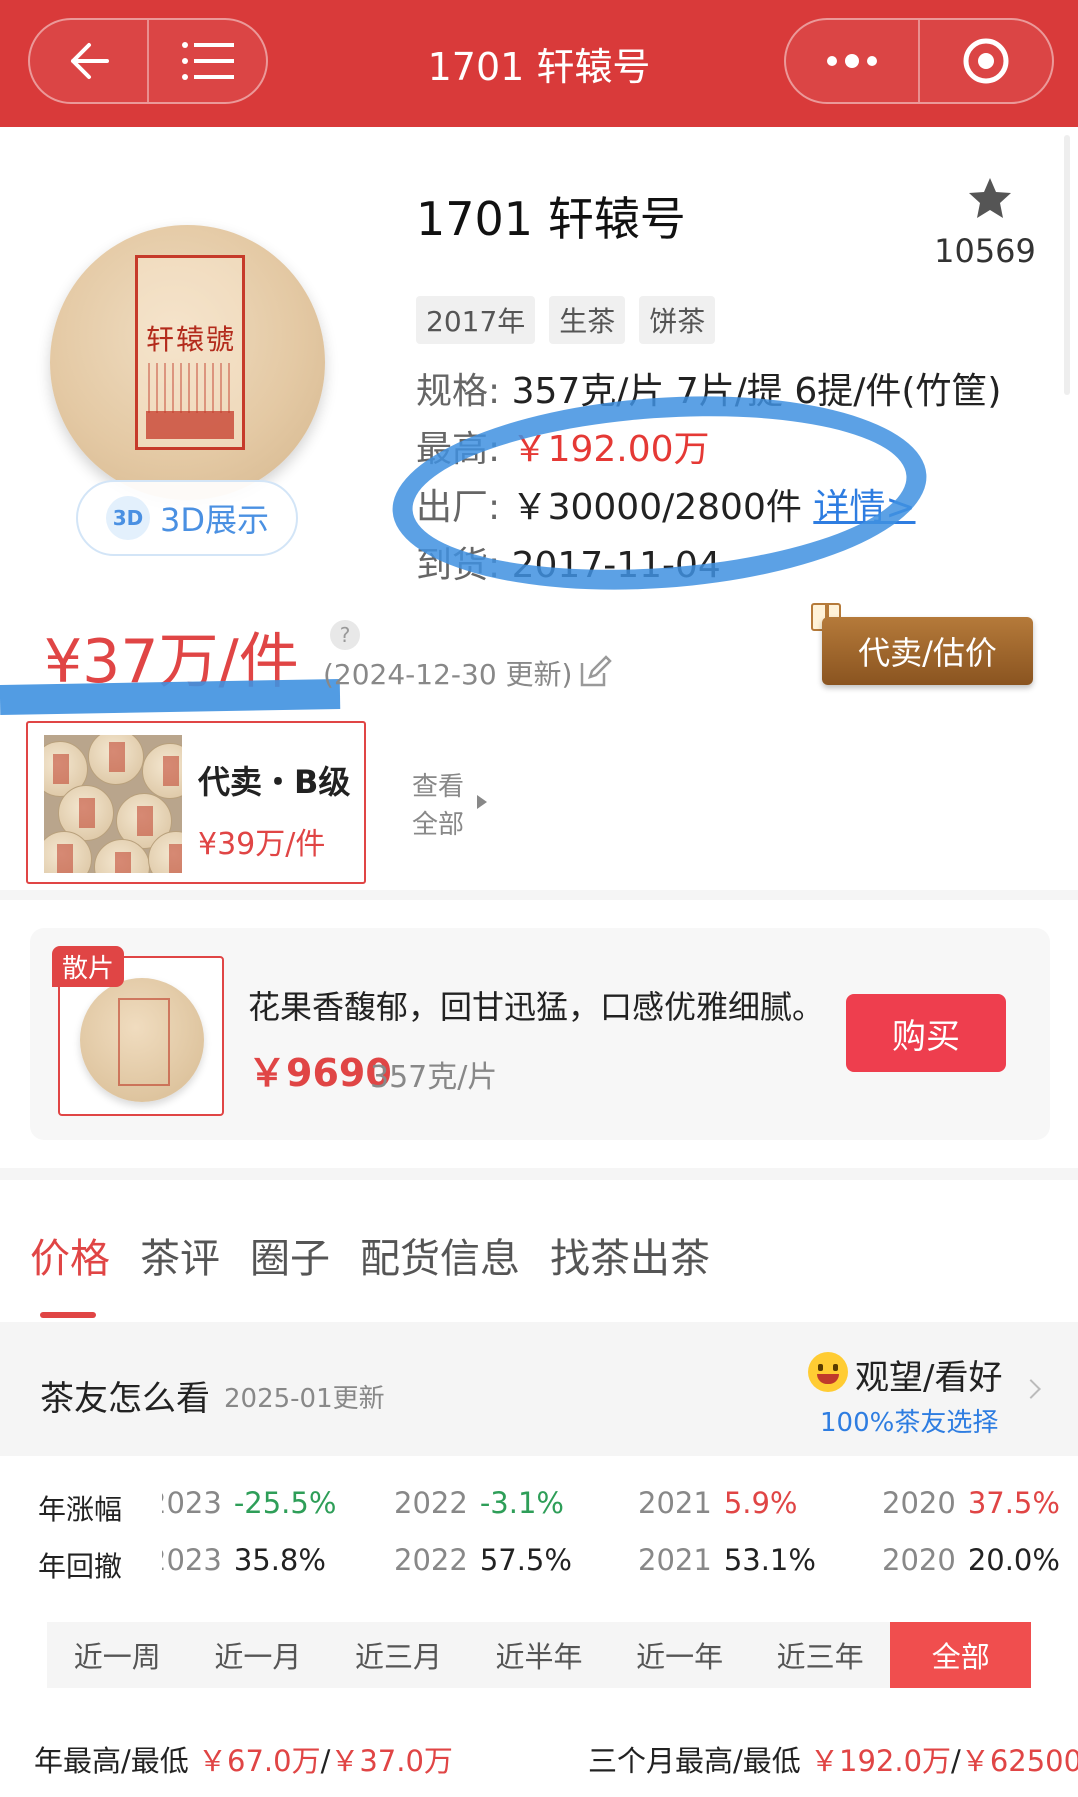 Image resolution: width=1078 pixels, height=1797 pixels. I want to click on listing-card: 代卖・B级 ¥39万/件, so click(196, 802).